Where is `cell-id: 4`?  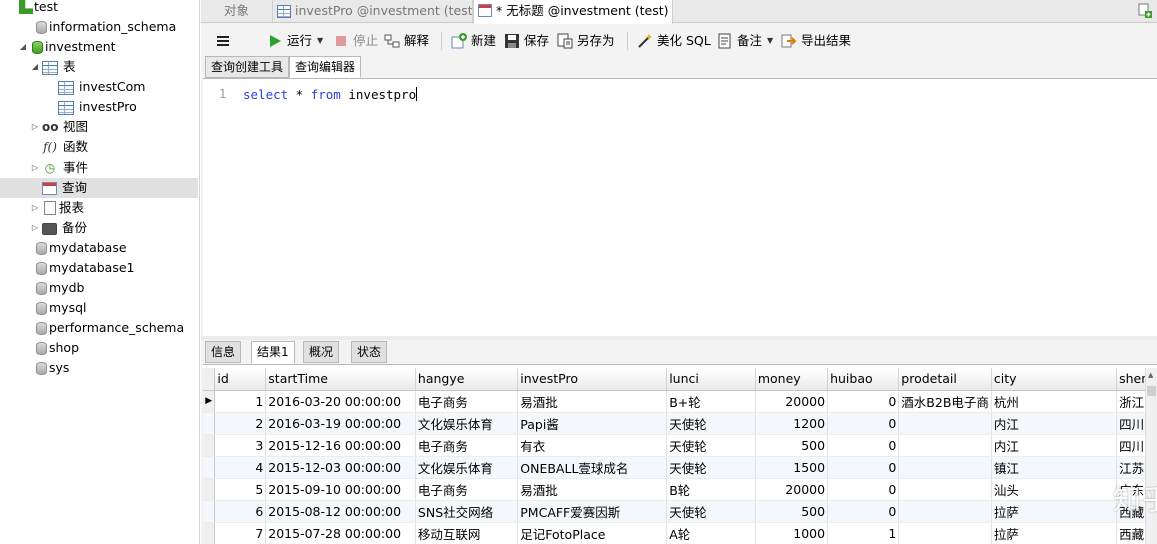 cell-id: 4 is located at coordinates (240, 467).